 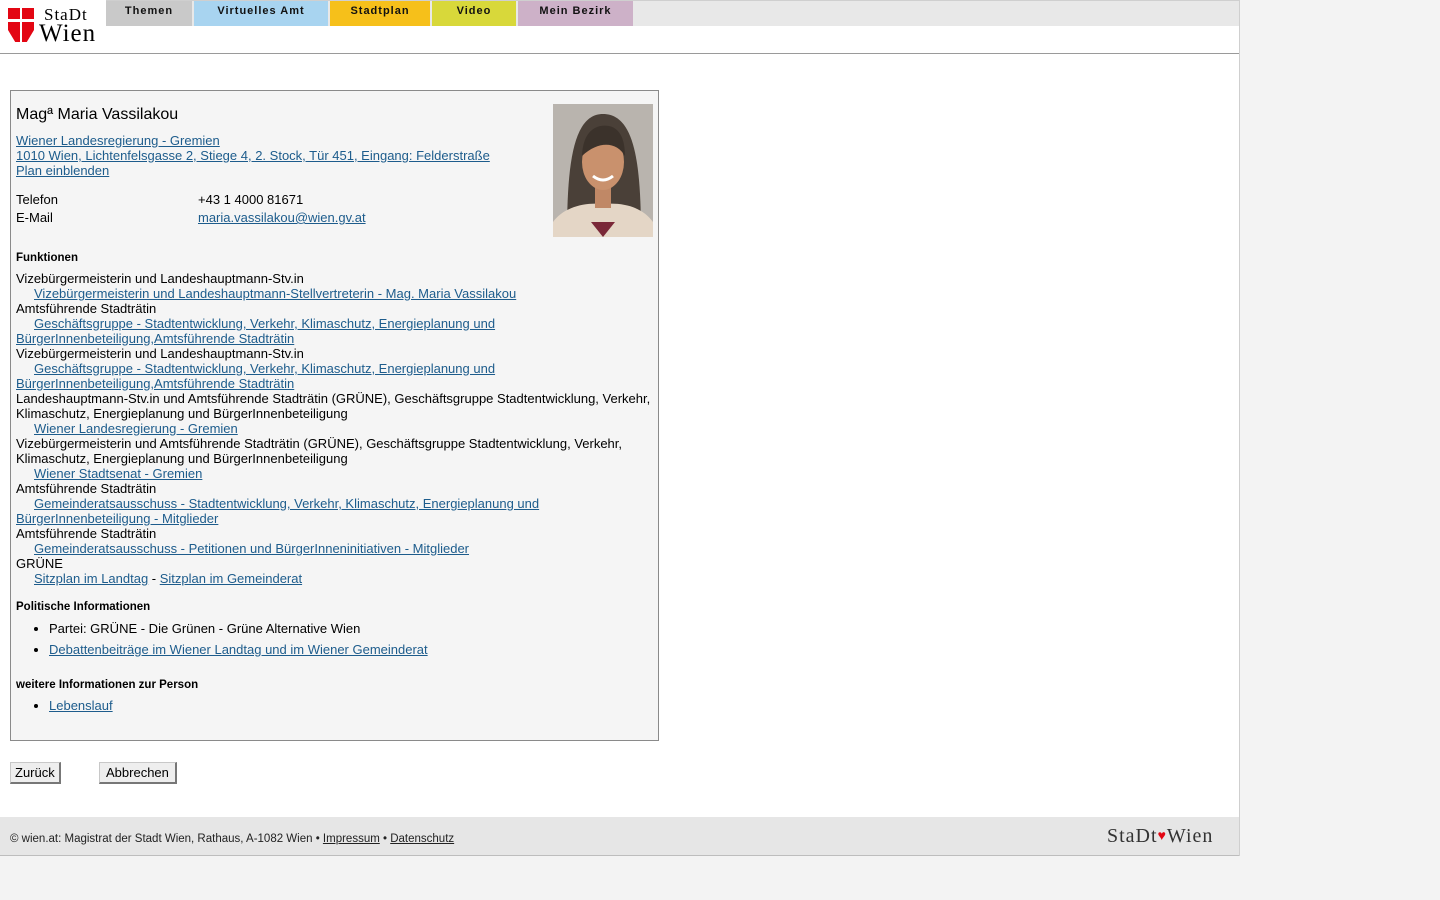 I want to click on map-line: Plan einblenden, so click(x=62, y=170).